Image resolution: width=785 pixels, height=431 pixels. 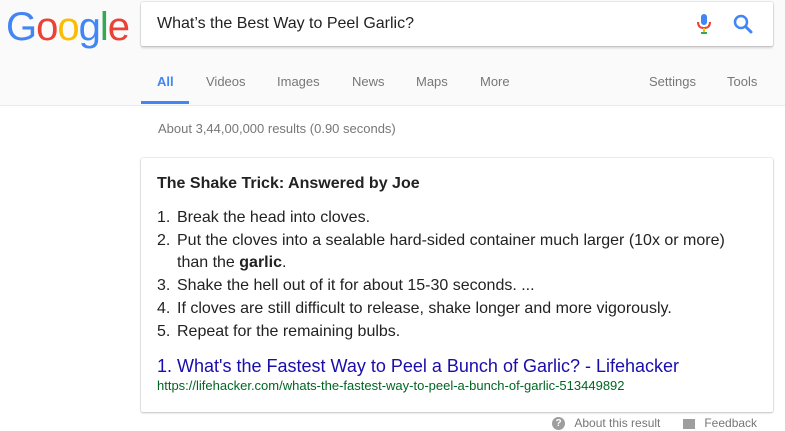 I want to click on step-text: ., so click(x=284, y=262).